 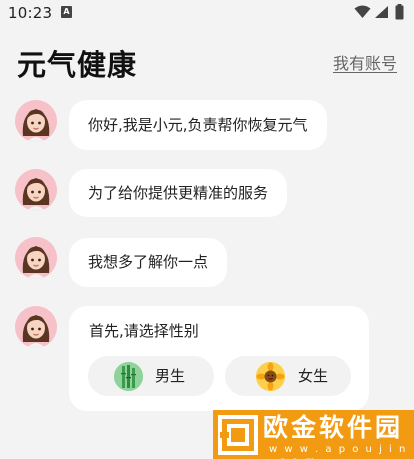 What do you see at coordinates (313, 376) in the screenshot?
I see `female-option-label: 女生` at bounding box center [313, 376].